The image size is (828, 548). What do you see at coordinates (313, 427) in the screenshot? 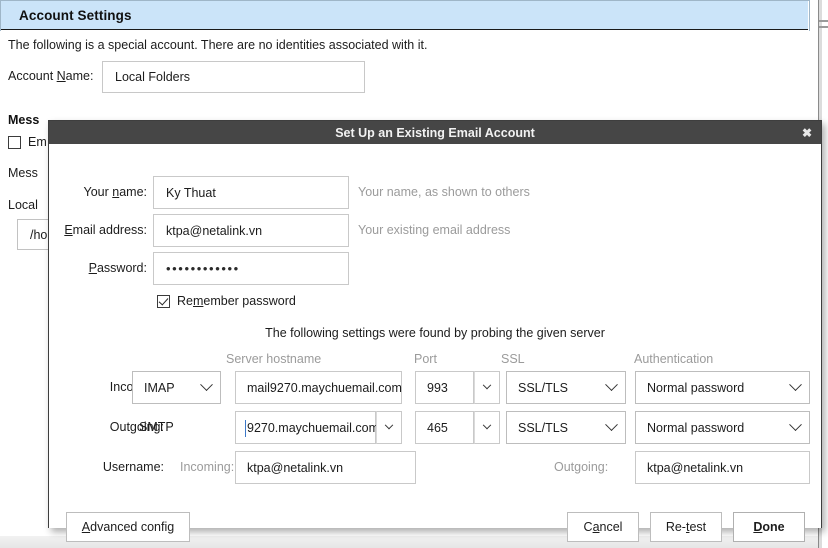
I see `outgoing-hostname-value: 9270.maychuemail.com` at bounding box center [313, 427].